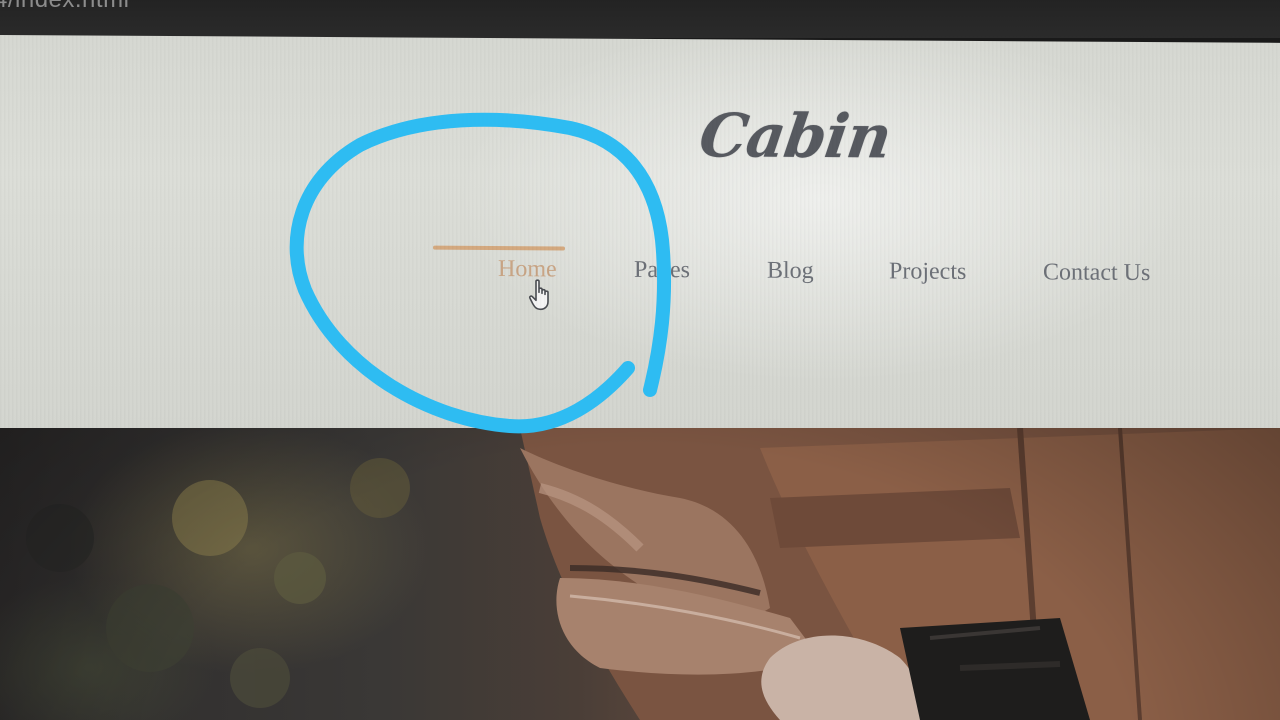 The image size is (1280, 720). Describe the element at coordinates (662, 270) in the screenshot. I see `nav-item-pages: Pages` at that location.